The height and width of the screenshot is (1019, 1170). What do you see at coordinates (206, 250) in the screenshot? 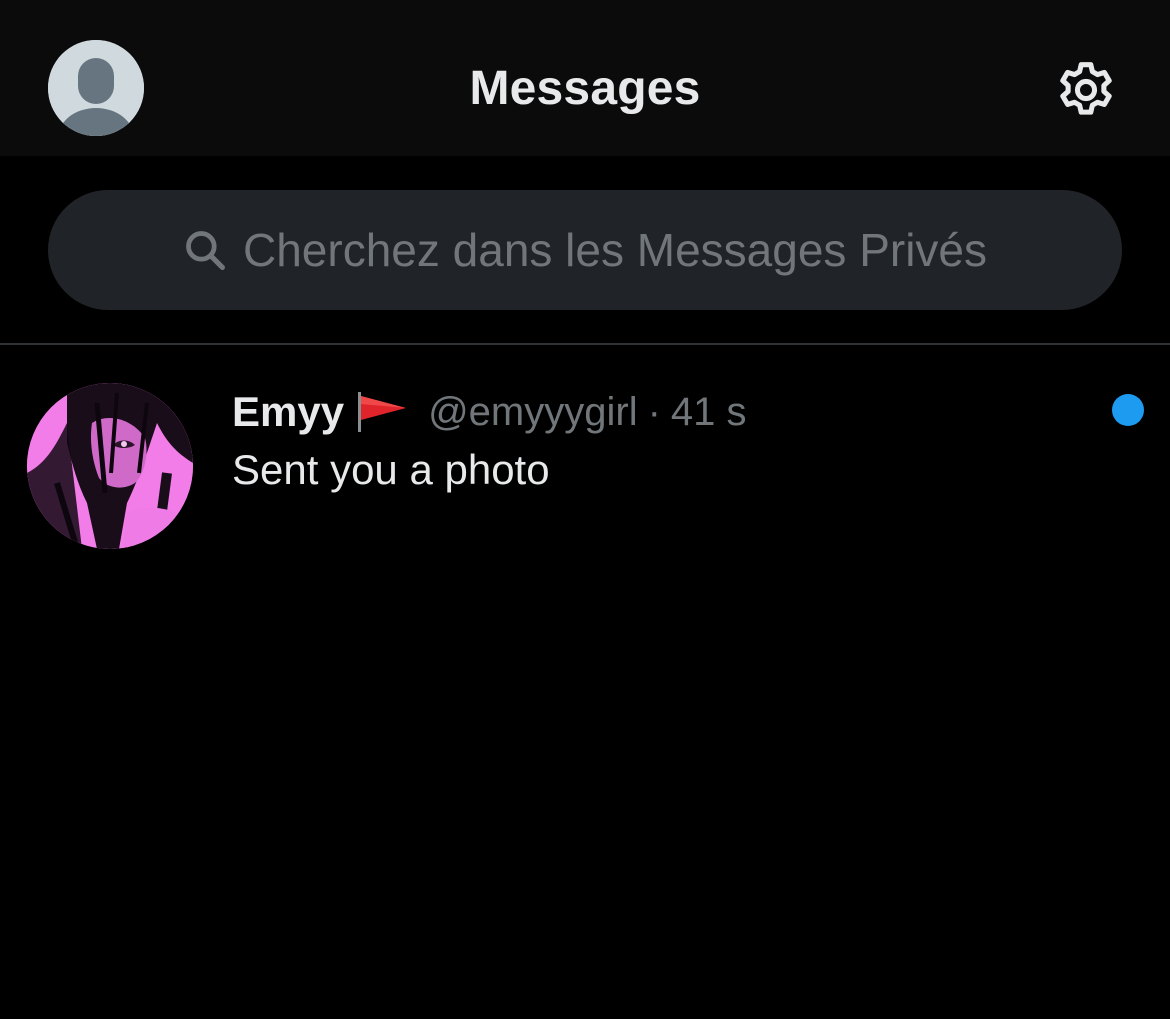
I see `search-icon` at bounding box center [206, 250].